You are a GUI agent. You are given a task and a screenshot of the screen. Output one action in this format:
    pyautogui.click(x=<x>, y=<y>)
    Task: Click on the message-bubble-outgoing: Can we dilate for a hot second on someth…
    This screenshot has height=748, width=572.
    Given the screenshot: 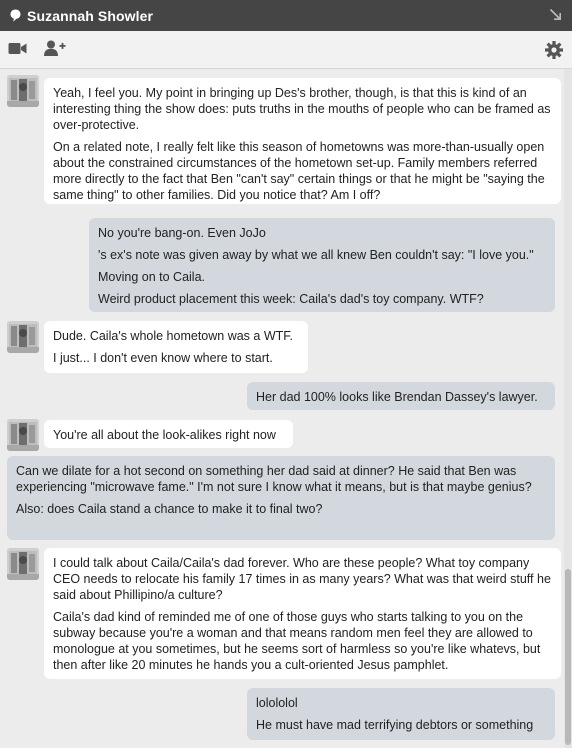 What is the action you would take?
    pyautogui.click(x=281, y=498)
    